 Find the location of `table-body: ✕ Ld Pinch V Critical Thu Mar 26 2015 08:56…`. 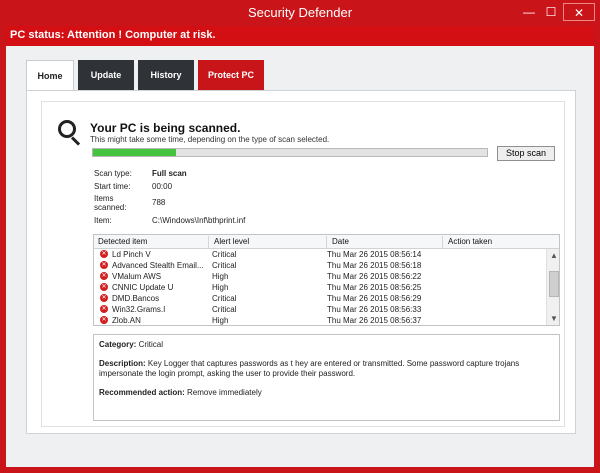

table-body: ✕ Ld Pinch V Critical Thu Mar 26 2015 08:56… is located at coordinates (319, 287).